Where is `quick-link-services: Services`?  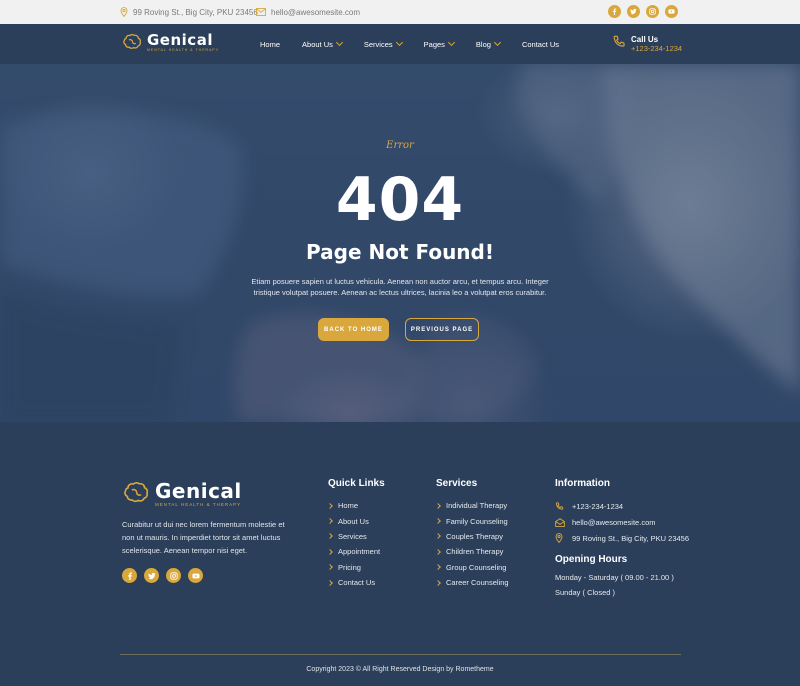
quick-link-services: Services is located at coordinates (356, 536).